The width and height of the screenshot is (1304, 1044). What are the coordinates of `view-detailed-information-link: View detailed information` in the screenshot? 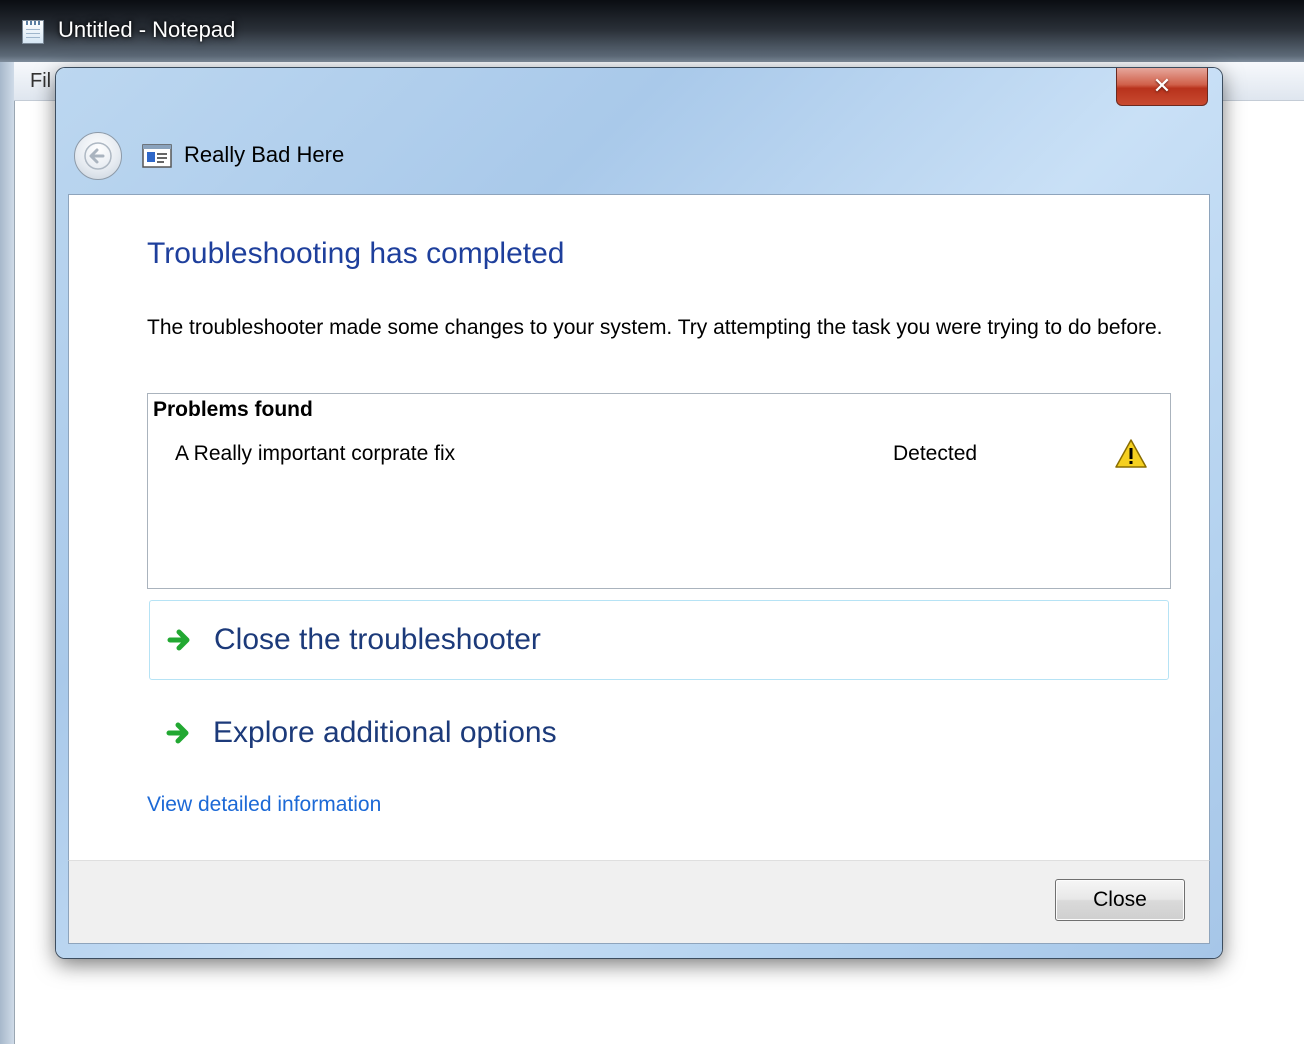 It's located at (264, 805).